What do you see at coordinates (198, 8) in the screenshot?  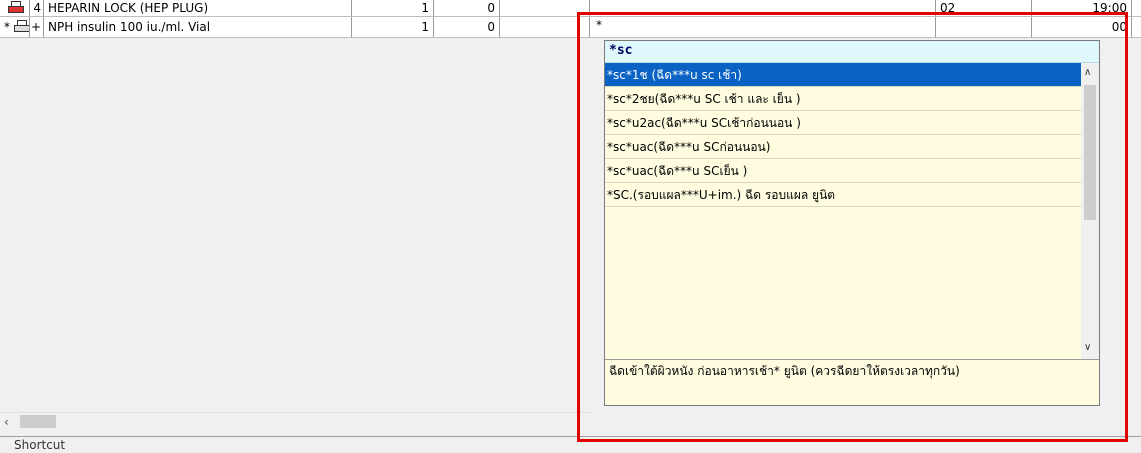 I see `drug-name: HEPARIN LOCK (HEP PLUG)` at bounding box center [198, 8].